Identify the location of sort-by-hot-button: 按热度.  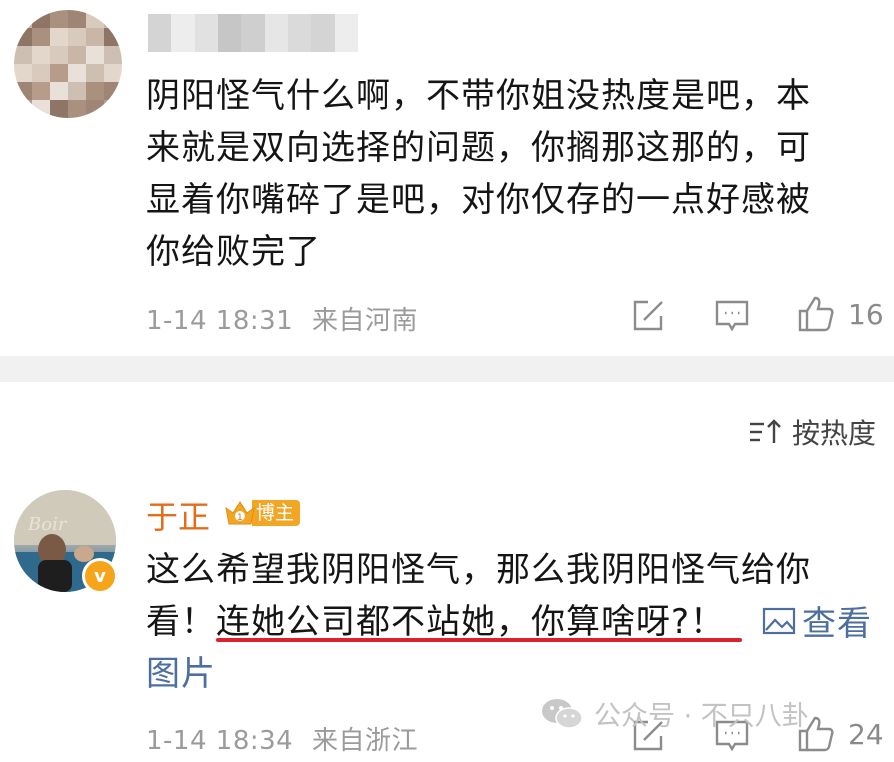
(812, 432).